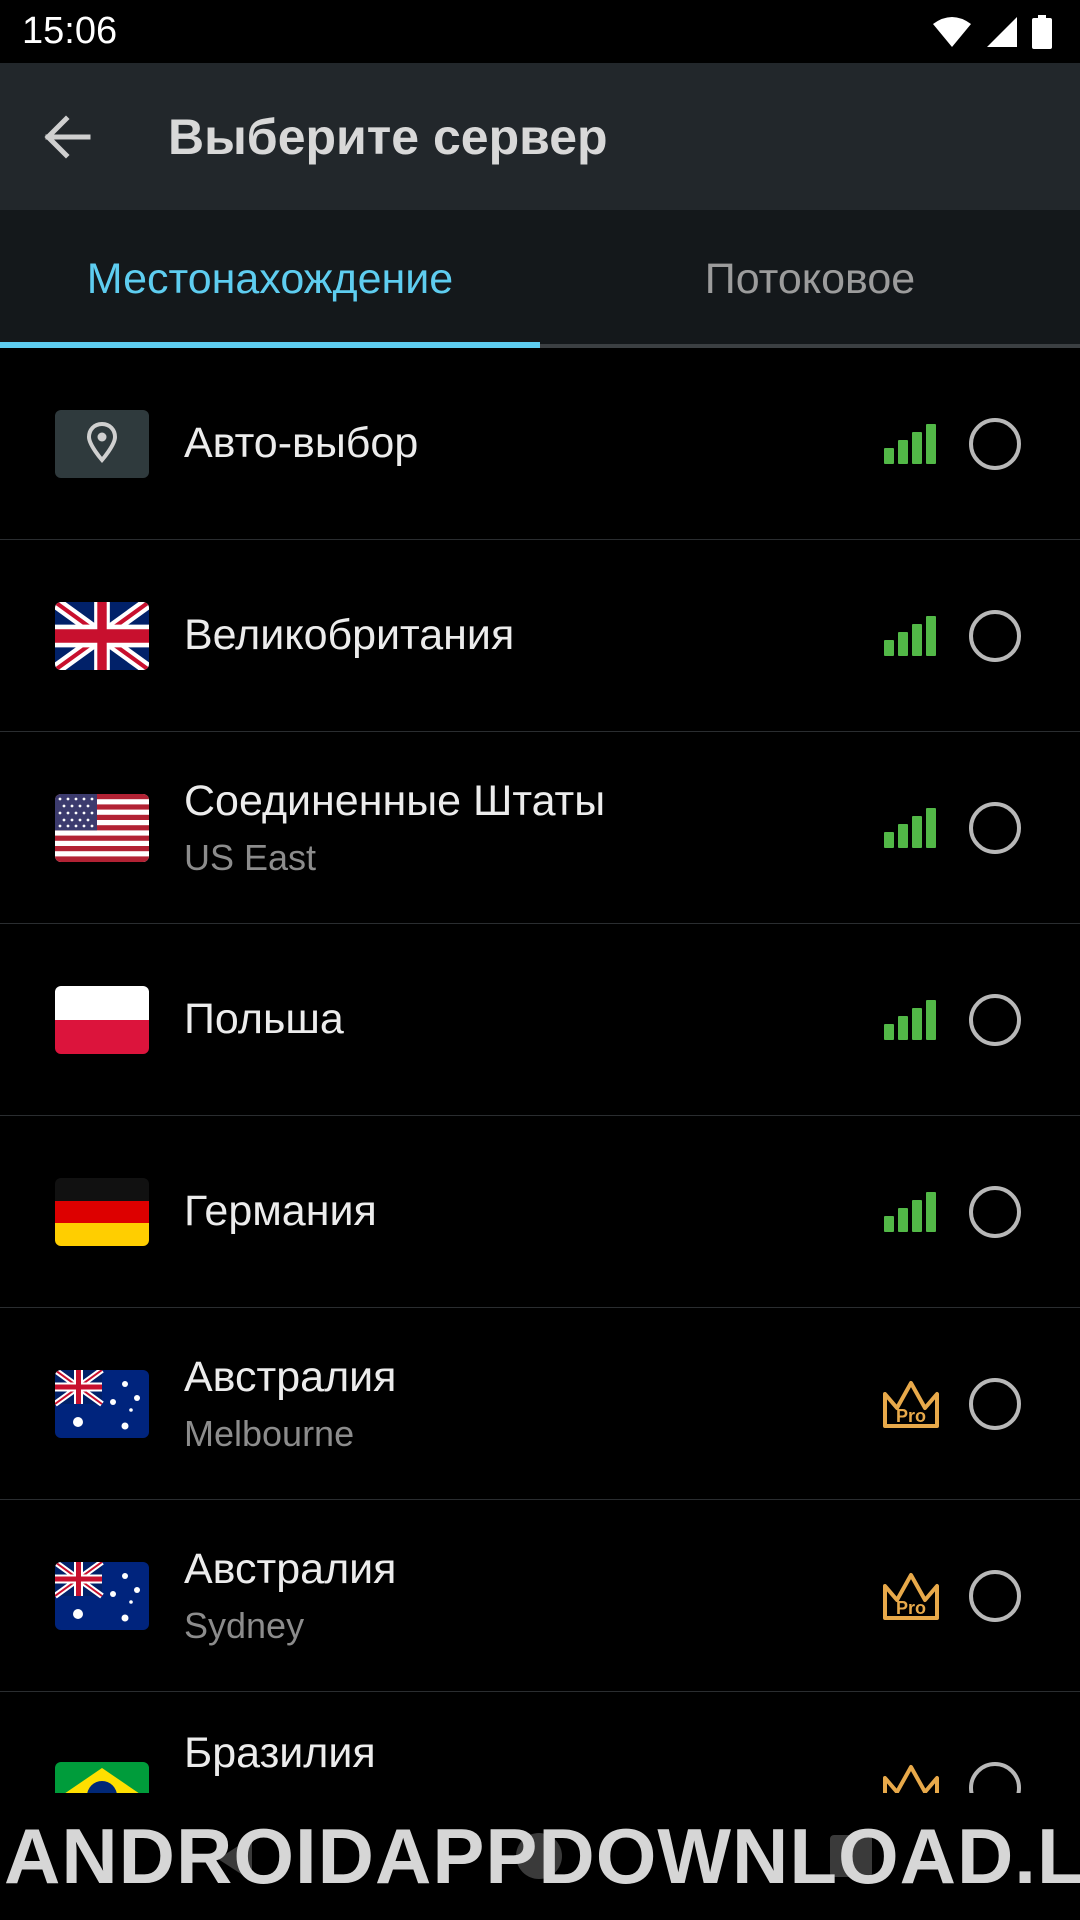  I want to click on back-button, so click(68, 136).